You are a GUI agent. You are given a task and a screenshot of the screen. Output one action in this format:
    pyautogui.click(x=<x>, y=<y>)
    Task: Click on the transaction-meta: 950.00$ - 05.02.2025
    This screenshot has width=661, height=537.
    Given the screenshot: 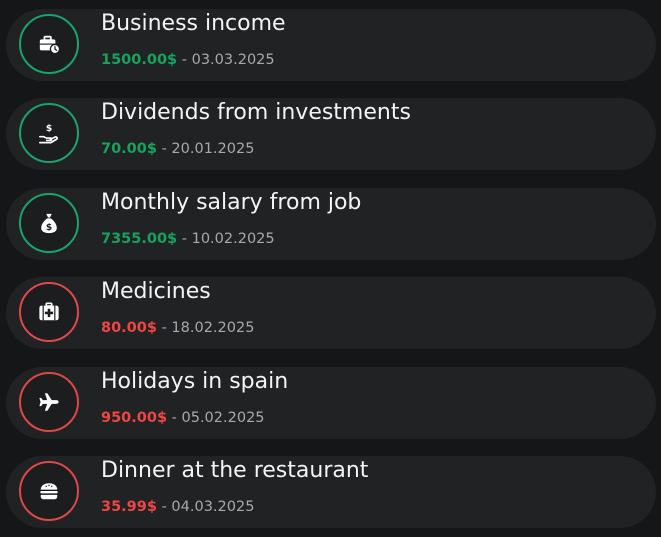 What is the action you would take?
    pyautogui.click(x=183, y=418)
    